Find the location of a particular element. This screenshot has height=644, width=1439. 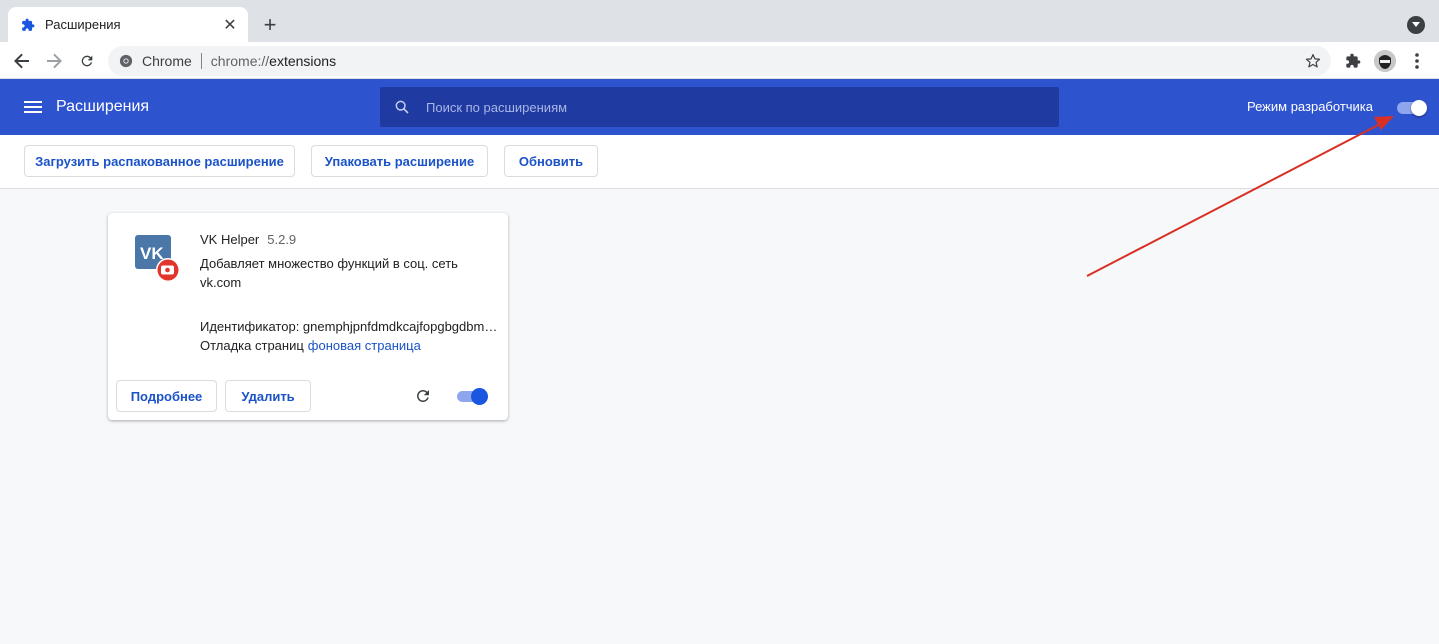

profile-button is located at coordinates (1385, 61).